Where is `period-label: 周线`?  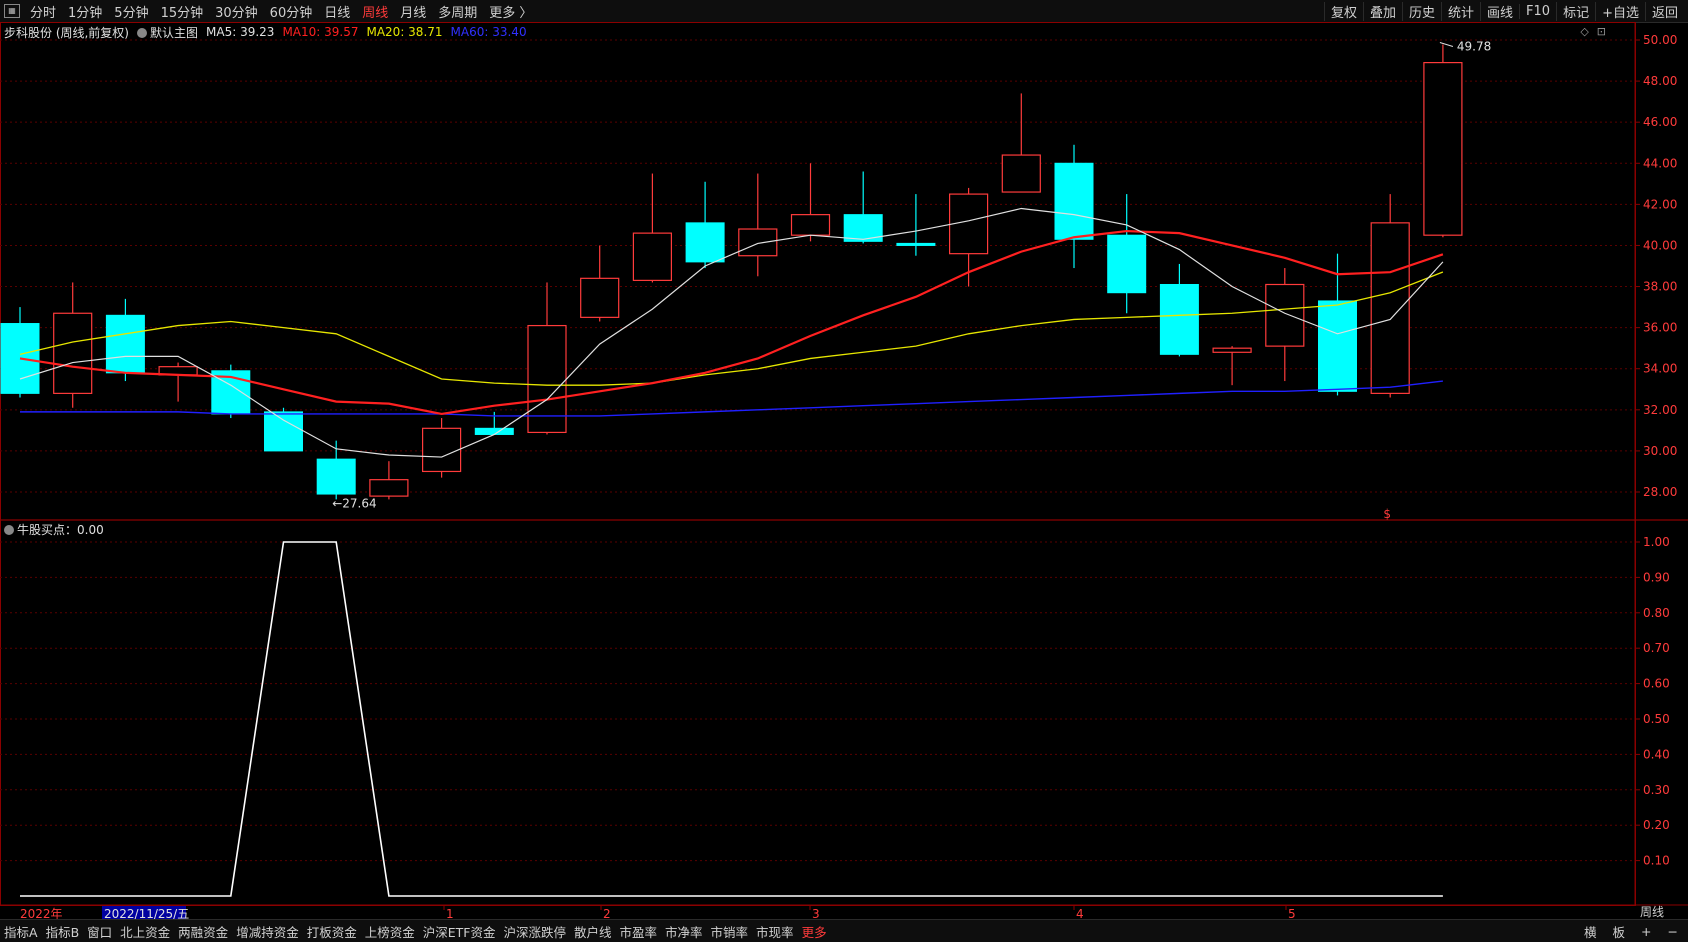 period-label: 周线 is located at coordinates (1652, 912).